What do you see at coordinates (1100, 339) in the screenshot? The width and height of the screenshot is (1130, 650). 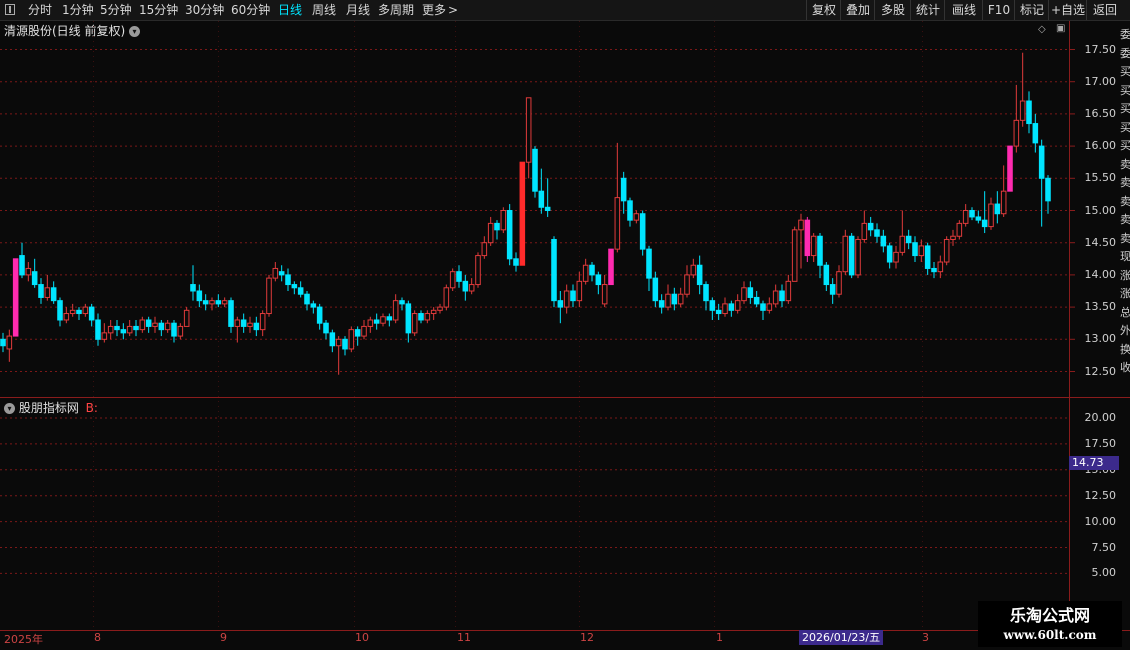 I see `price-axis-label: 13.00` at bounding box center [1100, 339].